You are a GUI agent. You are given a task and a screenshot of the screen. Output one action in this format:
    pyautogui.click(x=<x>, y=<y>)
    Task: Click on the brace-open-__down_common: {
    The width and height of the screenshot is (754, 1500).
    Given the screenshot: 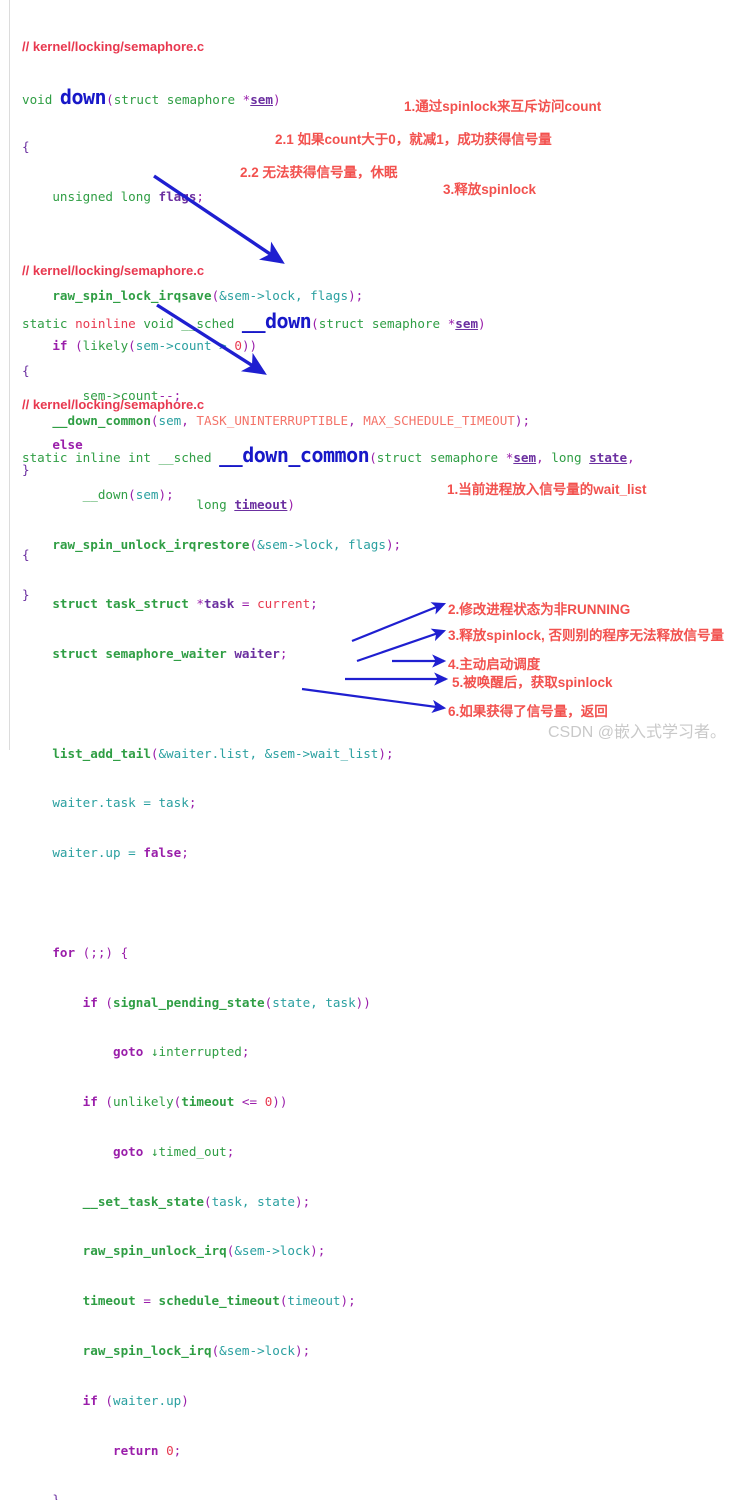 What is the action you would take?
    pyautogui.click(x=26, y=554)
    